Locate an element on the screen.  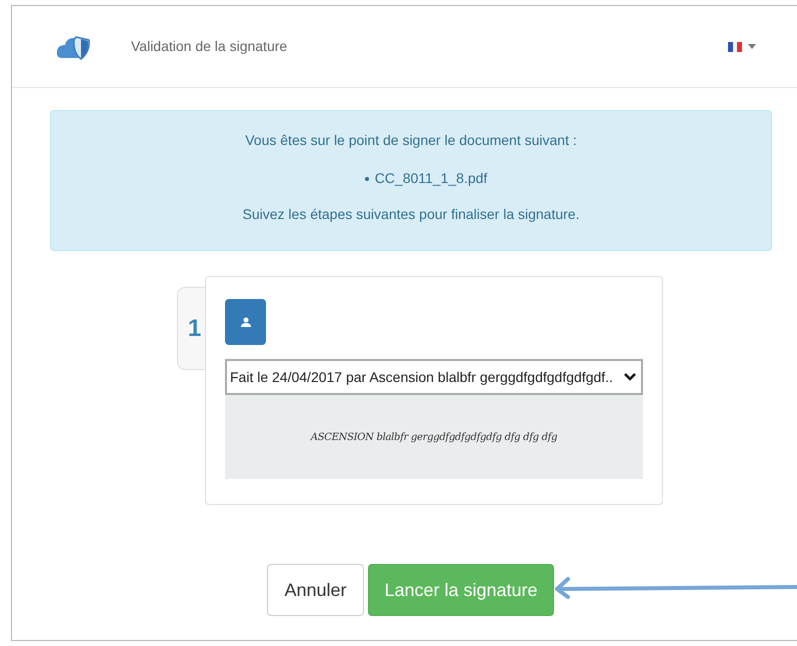
signer-button is located at coordinates (245, 322).